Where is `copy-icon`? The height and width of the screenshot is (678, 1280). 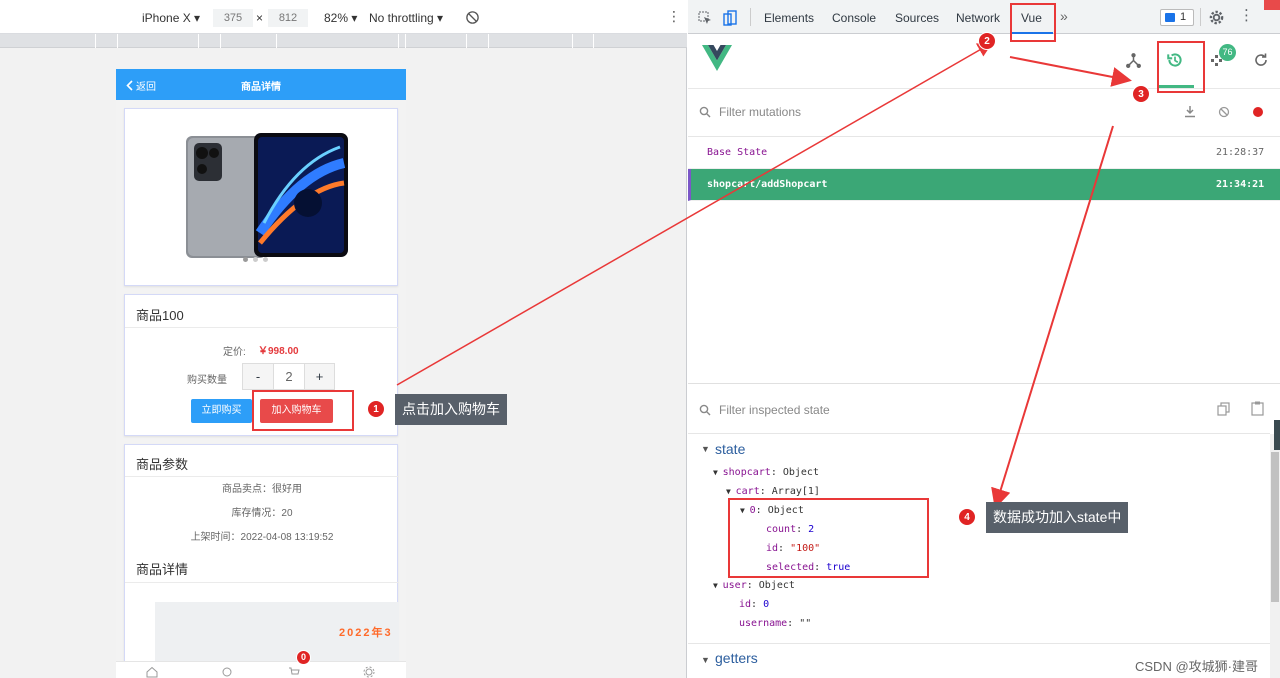
copy-icon is located at coordinates (1223, 409).